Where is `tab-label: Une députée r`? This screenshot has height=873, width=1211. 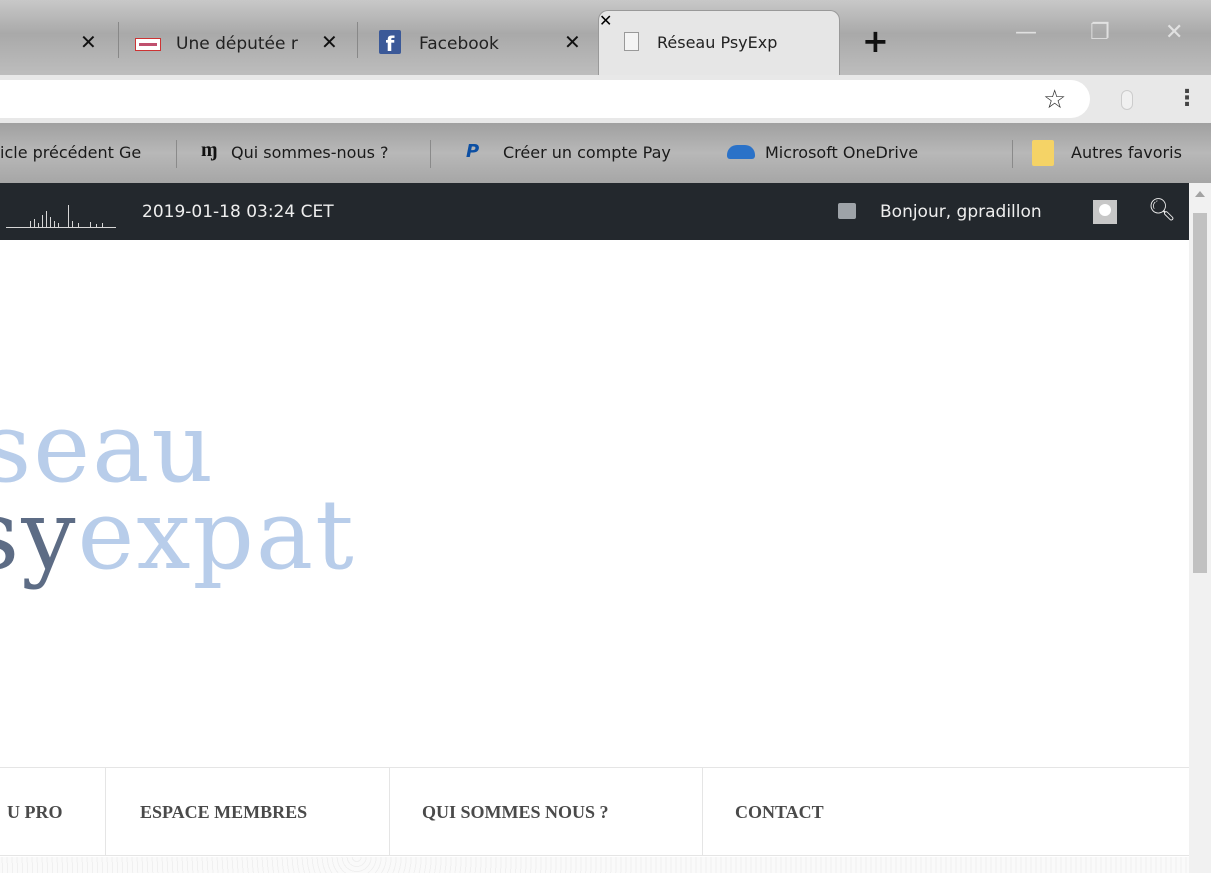 tab-label: Une députée r is located at coordinates (237, 43).